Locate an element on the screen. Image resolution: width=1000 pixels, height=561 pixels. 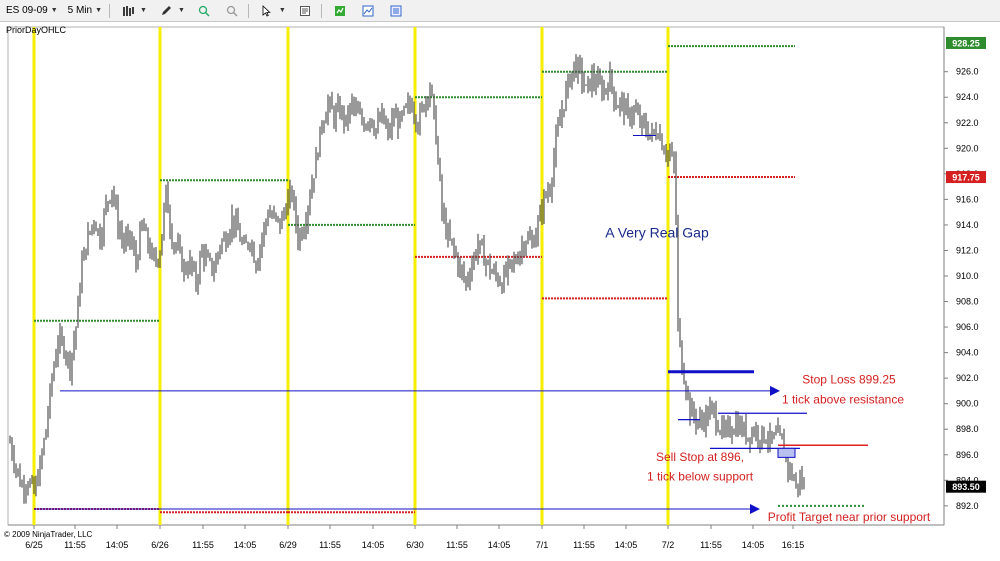
chart-trader-button is located at coordinates (368, 11).